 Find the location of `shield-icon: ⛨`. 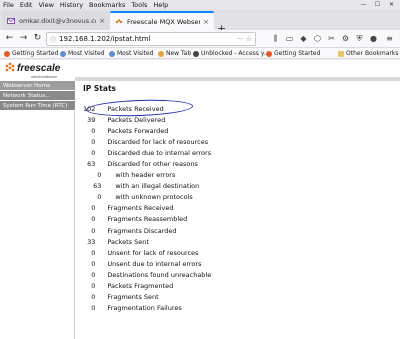

shield-icon: ⛨ is located at coordinates (359, 38).